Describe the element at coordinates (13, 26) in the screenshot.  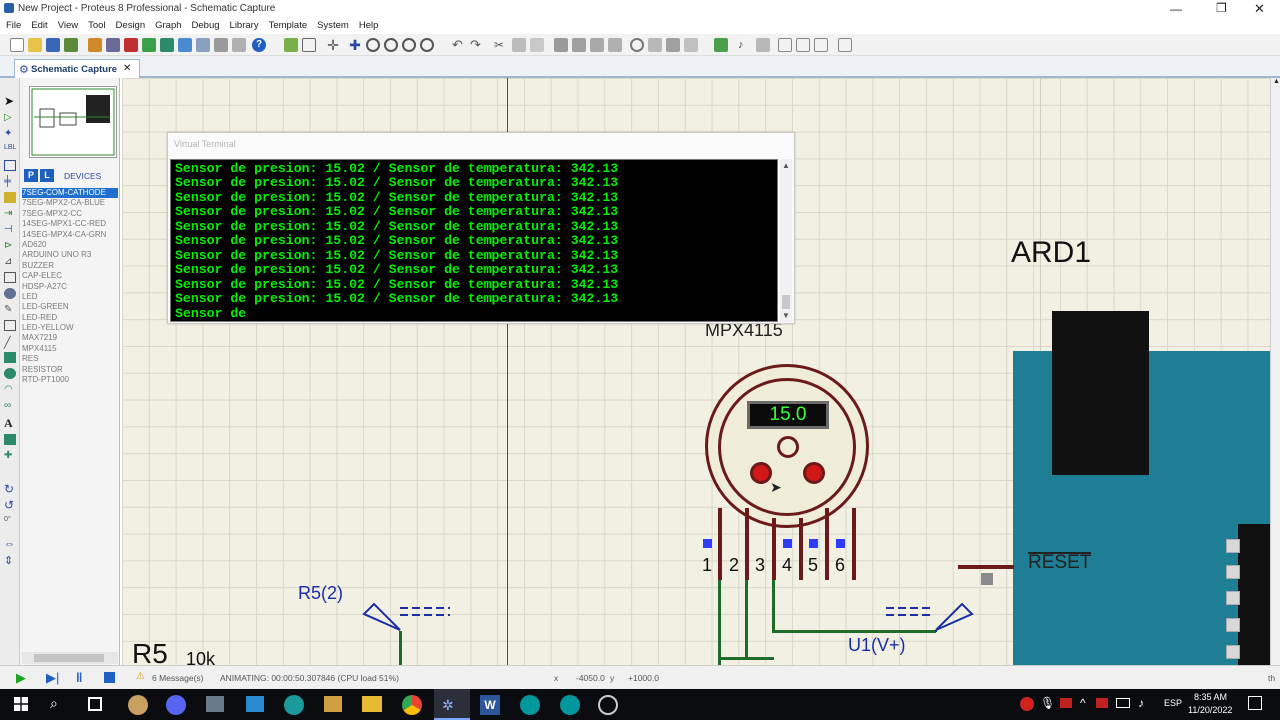
I see `menu-file: File` at that location.